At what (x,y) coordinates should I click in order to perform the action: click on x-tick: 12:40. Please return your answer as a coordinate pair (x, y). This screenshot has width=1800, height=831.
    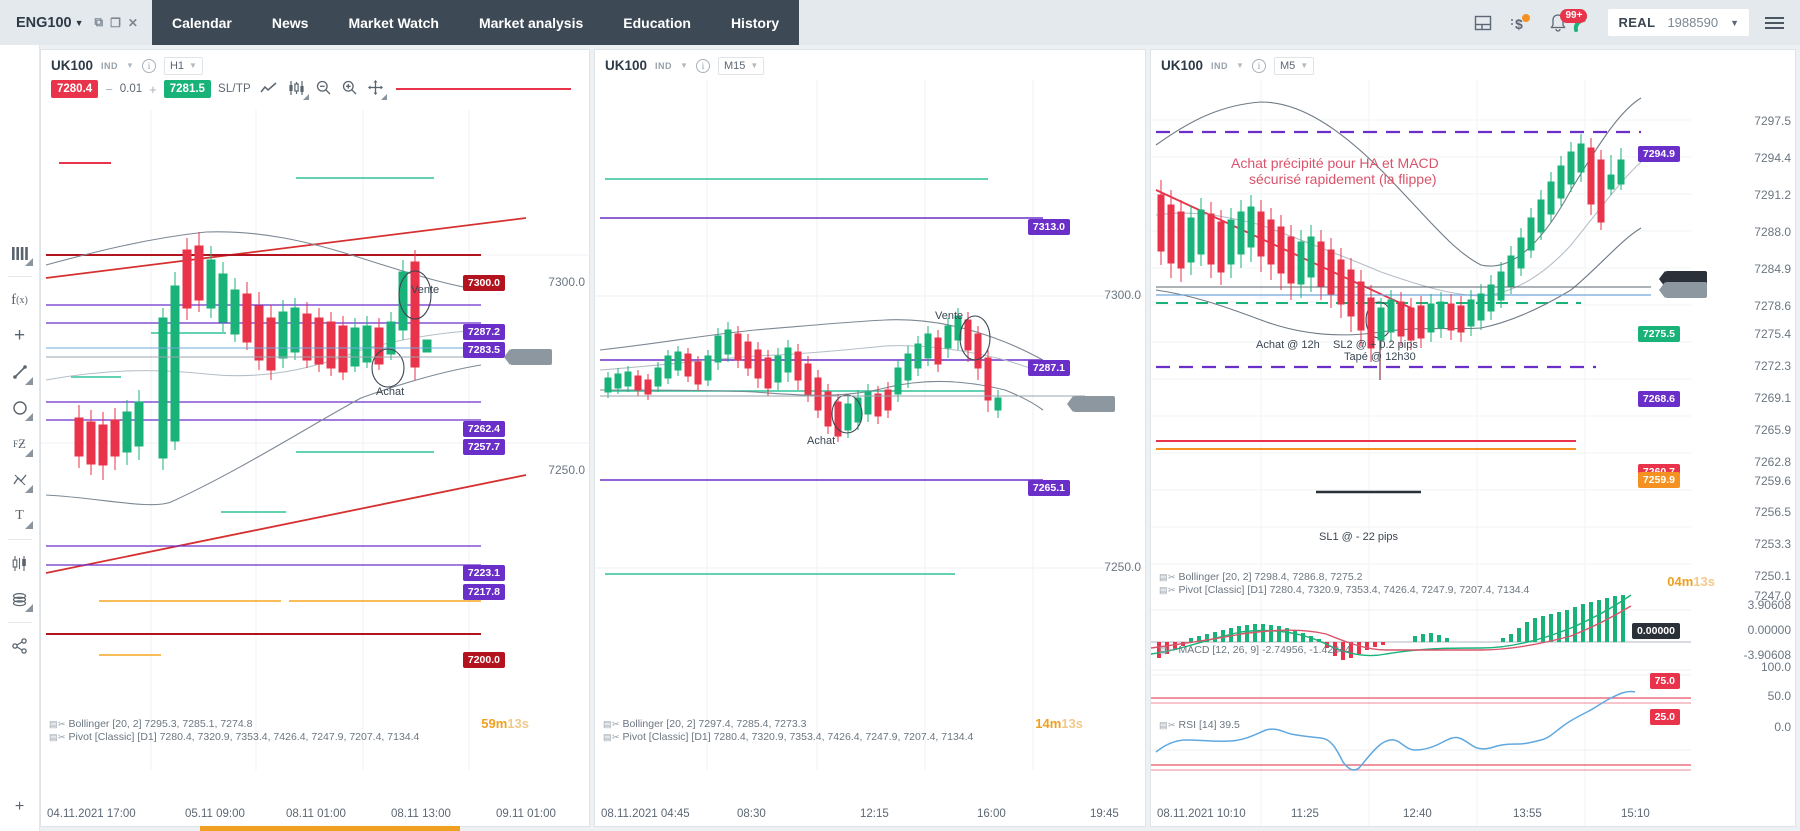
    Looking at the image, I should click on (1417, 814).